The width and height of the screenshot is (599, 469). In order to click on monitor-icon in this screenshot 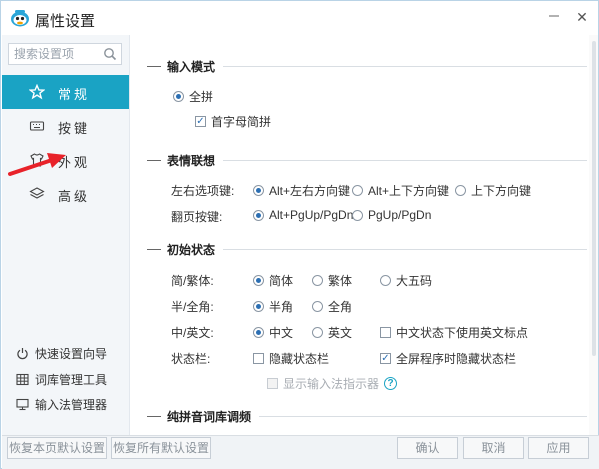, I will do `click(22, 404)`.